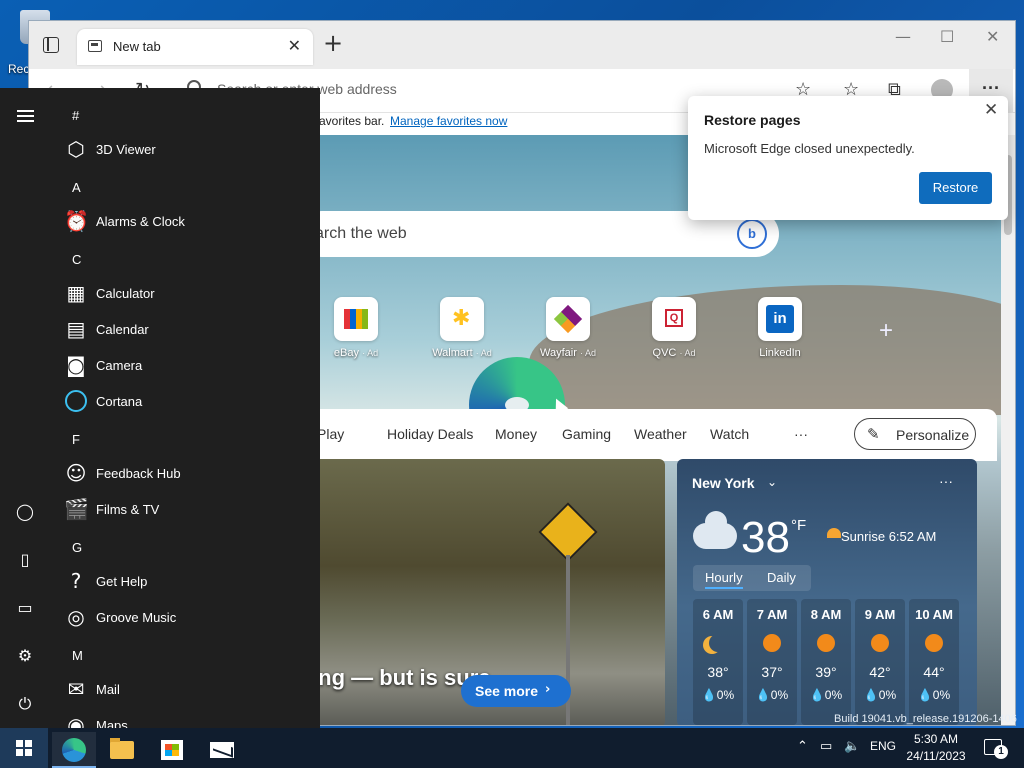 This screenshot has width=1024, height=768. I want to click on maps-icon: ◉, so click(76, 720).